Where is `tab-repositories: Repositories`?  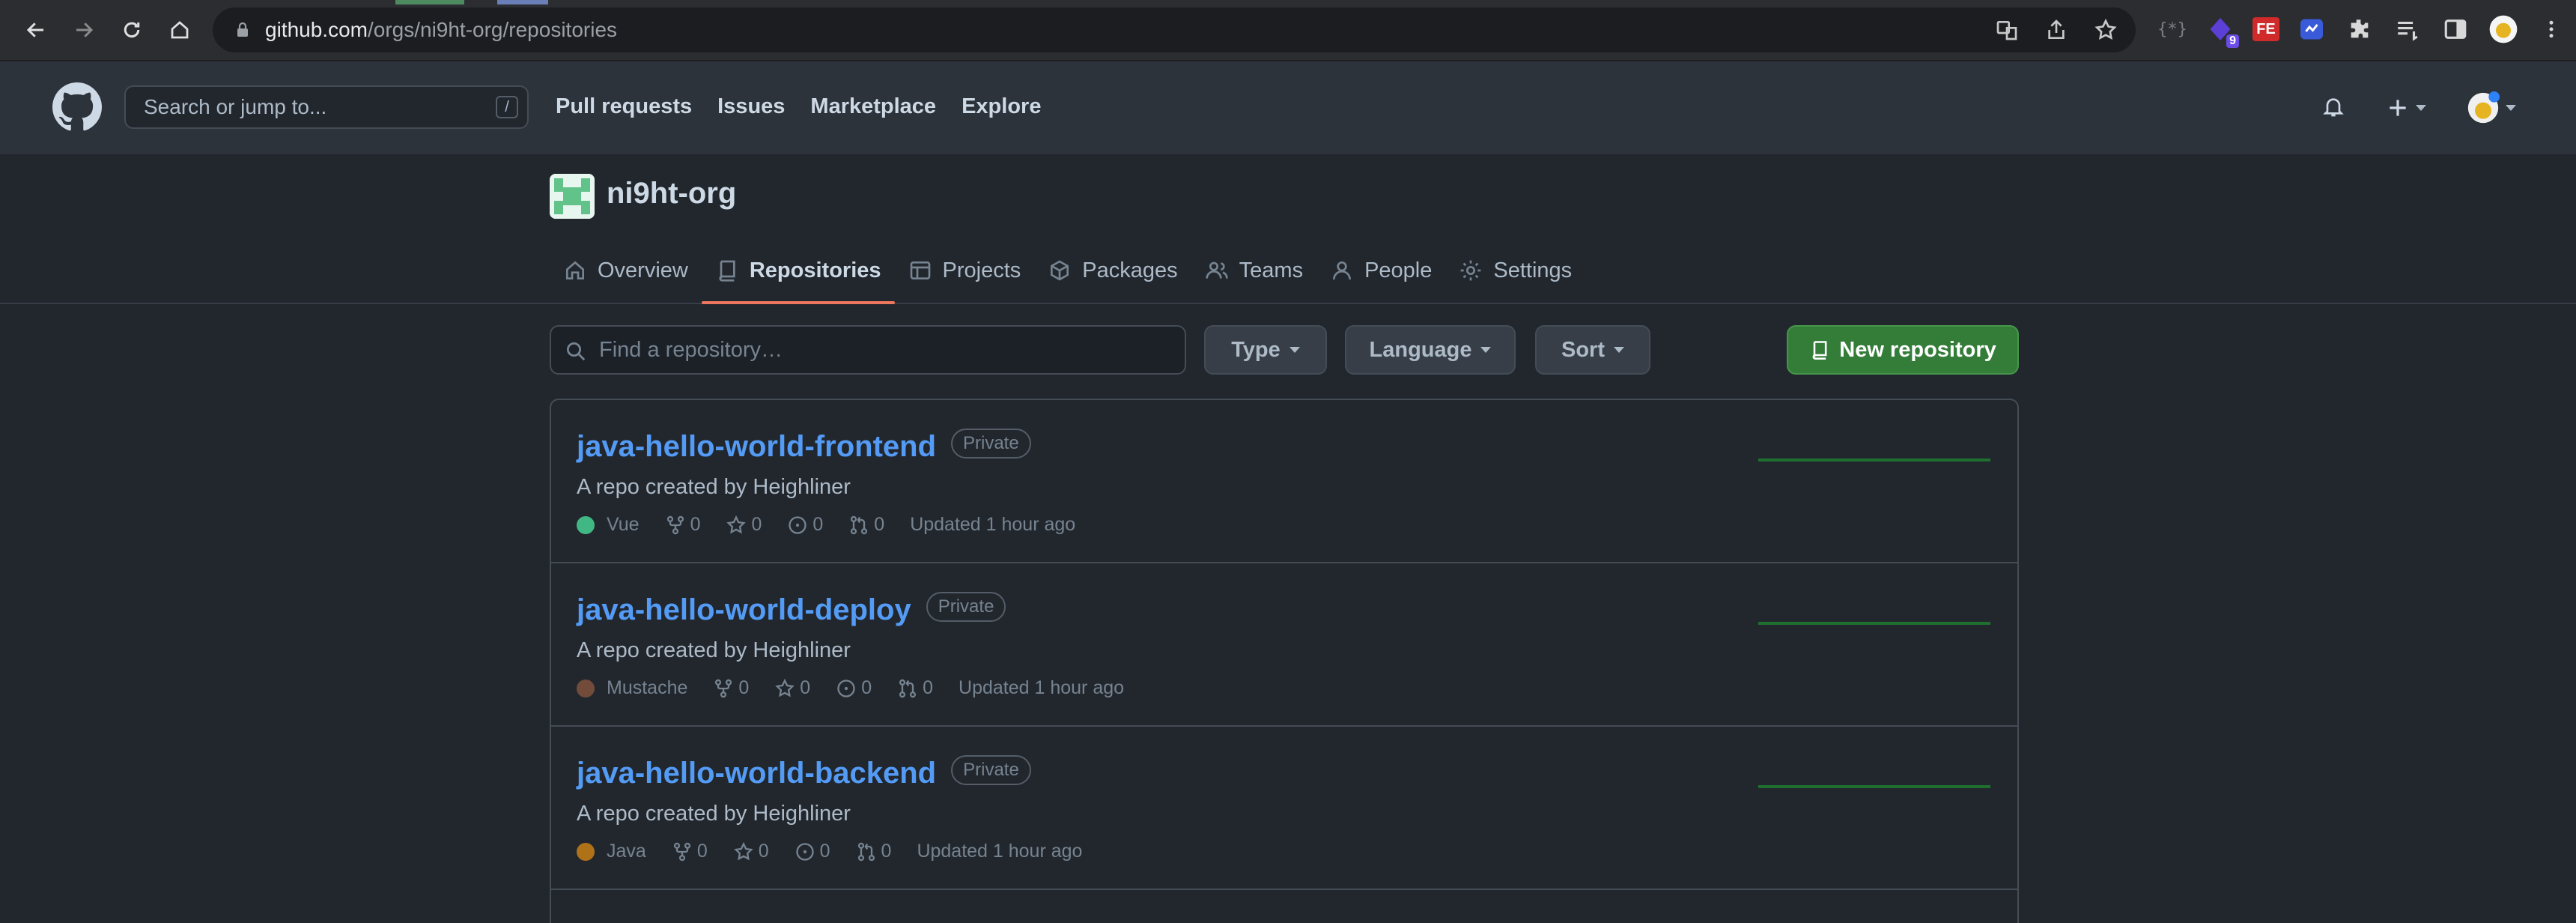
tab-repositories: Repositories is located at coordinates (798, 271).